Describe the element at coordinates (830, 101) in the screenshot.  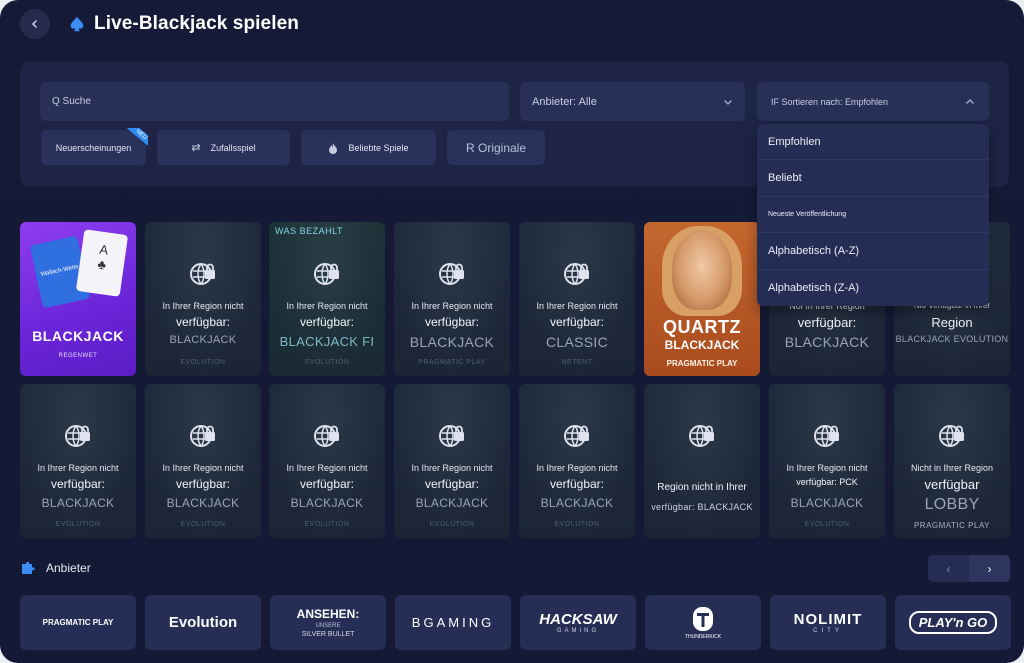
I see `sort-select-label: IF Sortieren nach: Empfohlen` at that location.